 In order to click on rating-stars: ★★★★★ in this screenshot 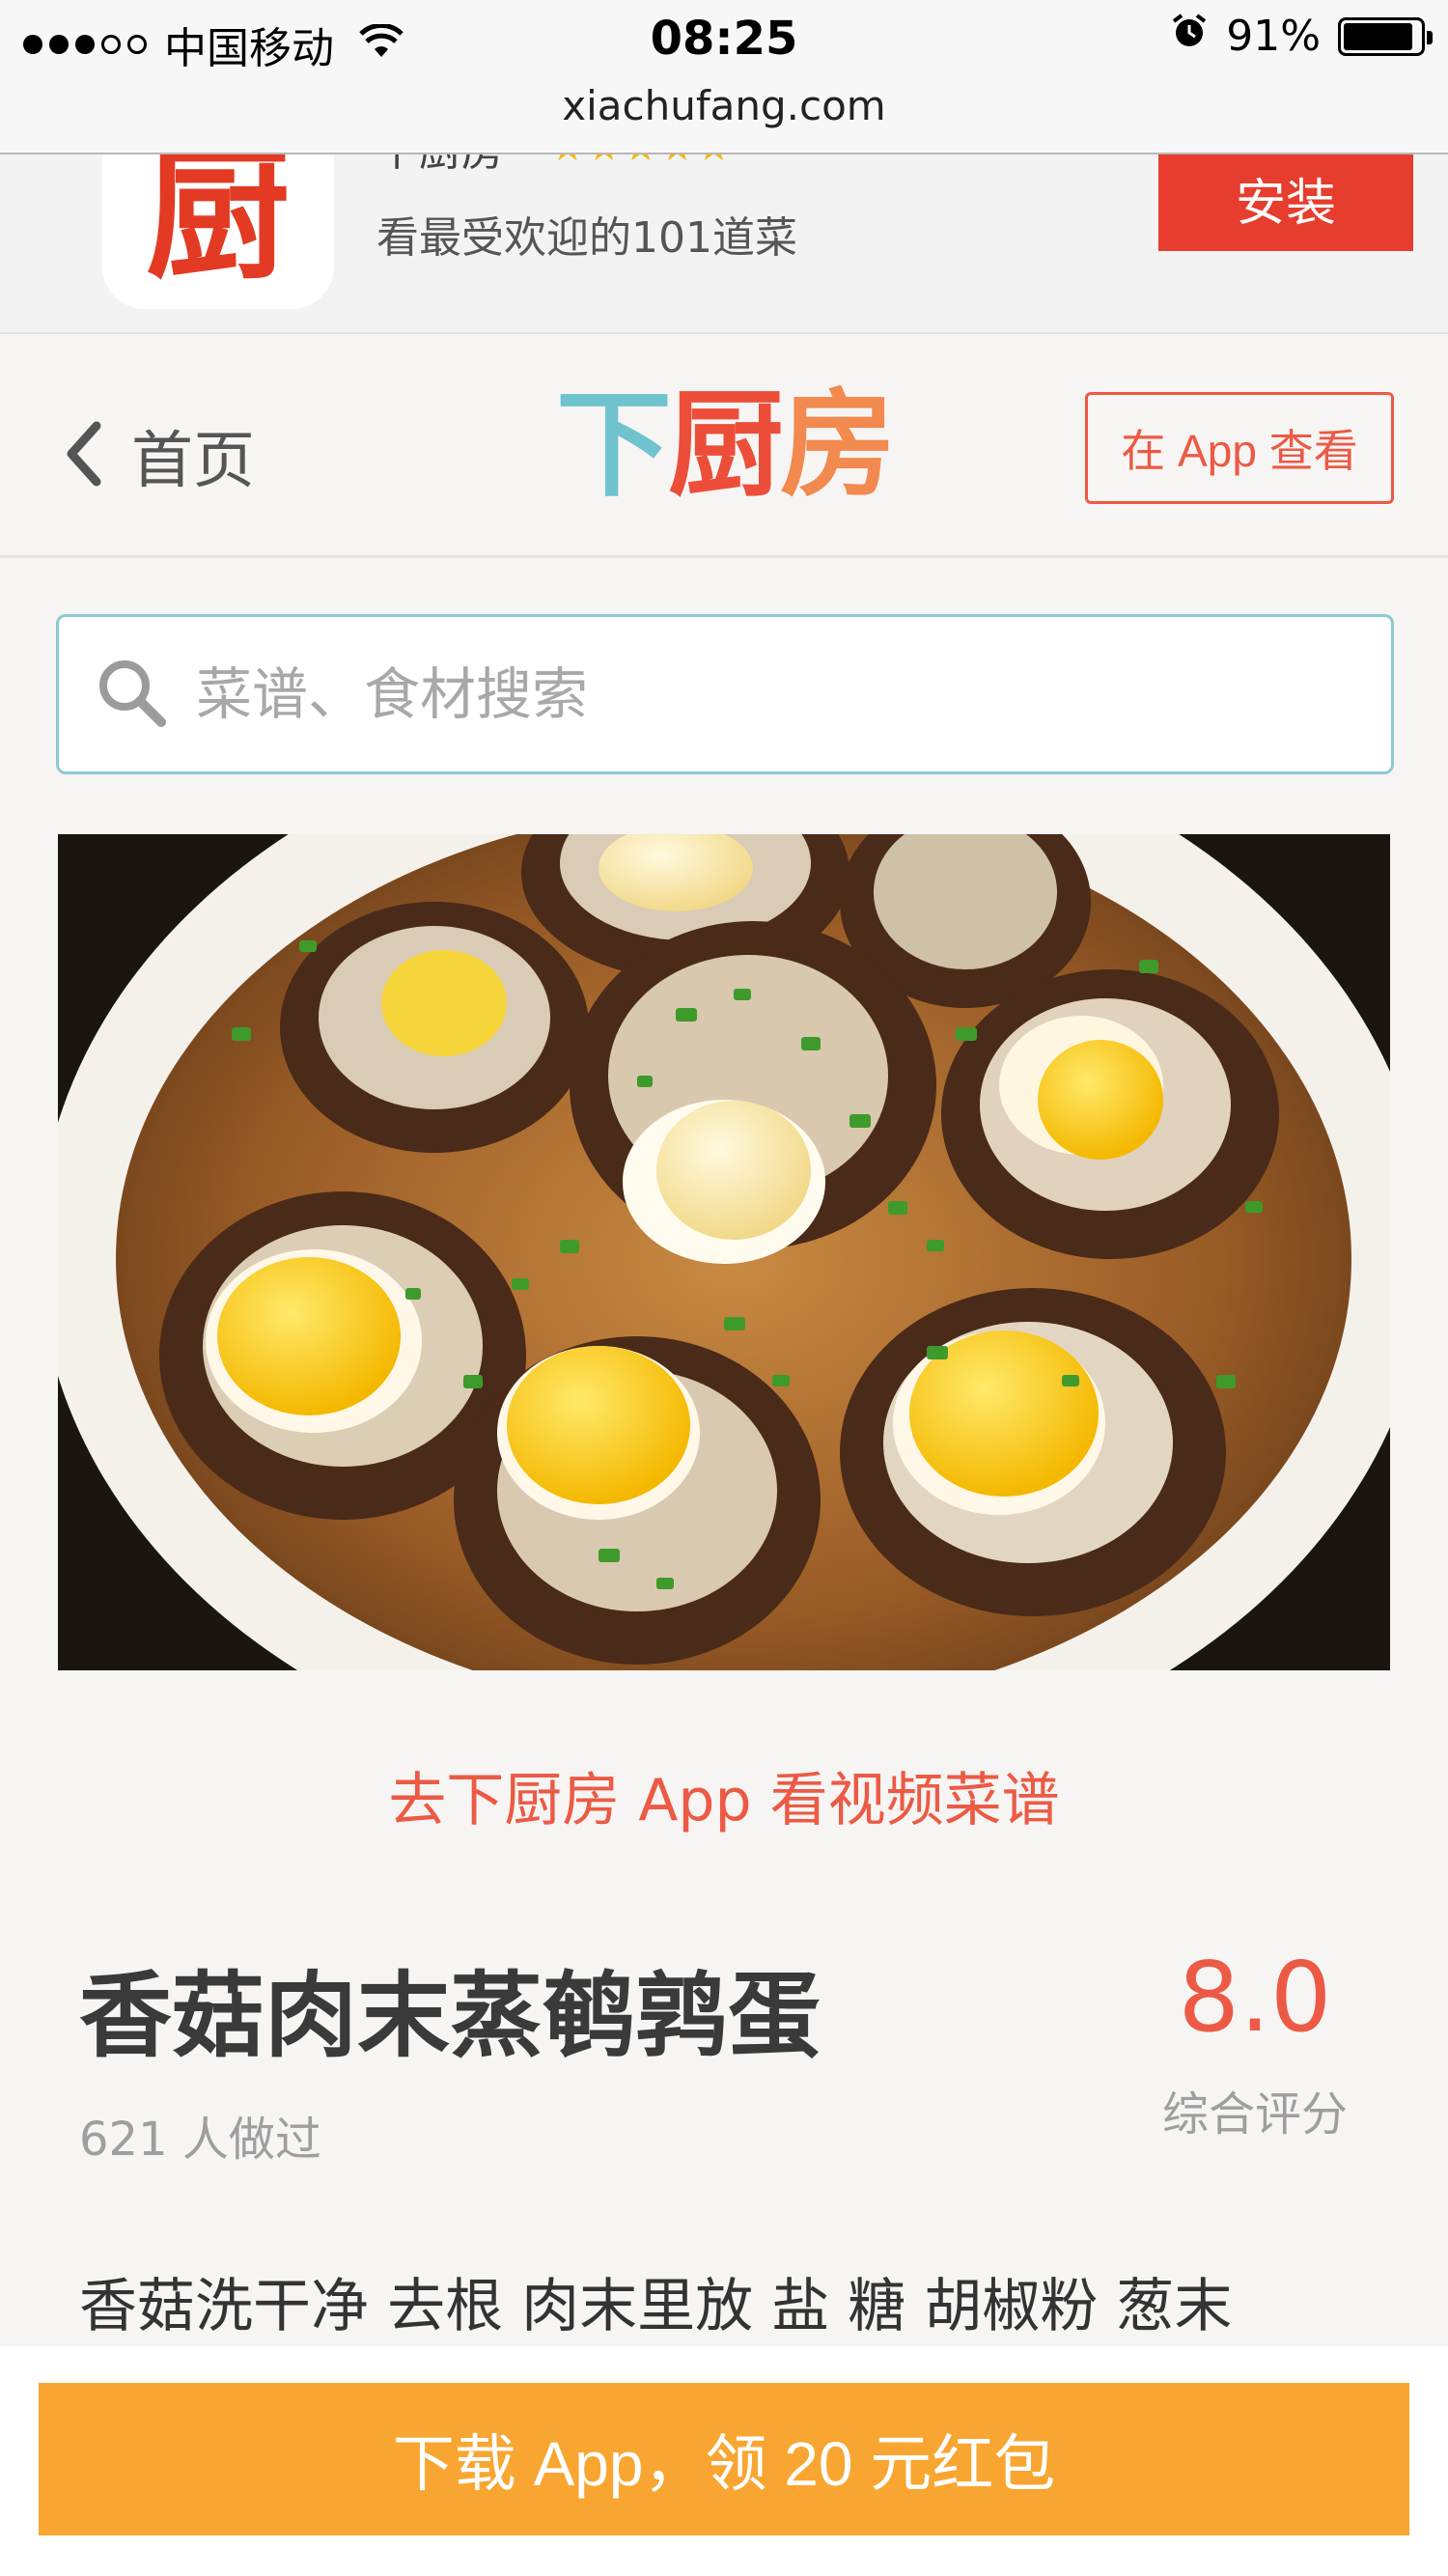, I will do `click(642, 162)`.